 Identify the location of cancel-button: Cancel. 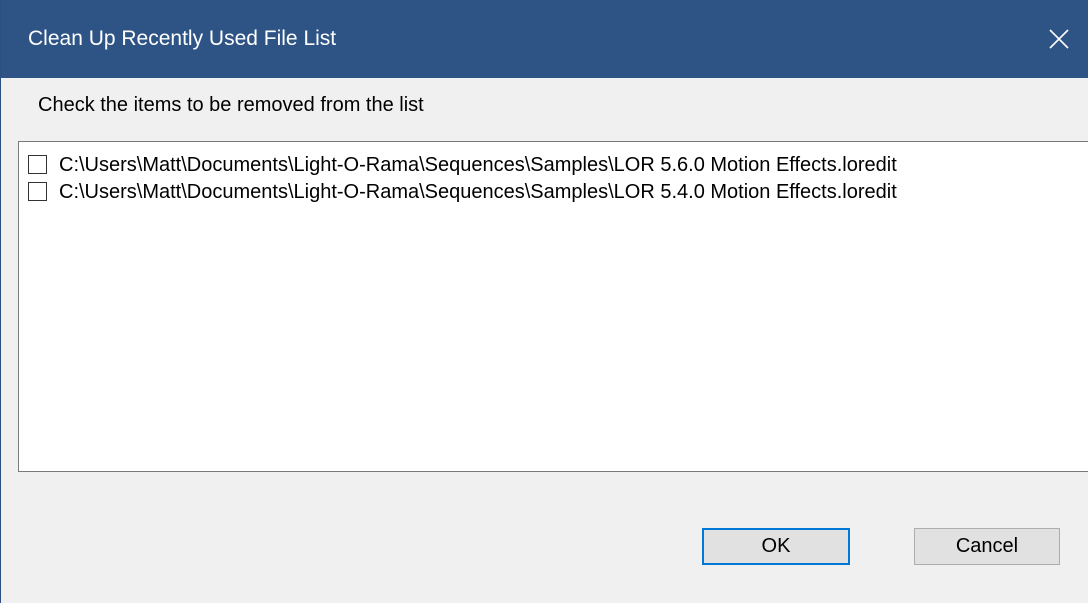
(987, 546).